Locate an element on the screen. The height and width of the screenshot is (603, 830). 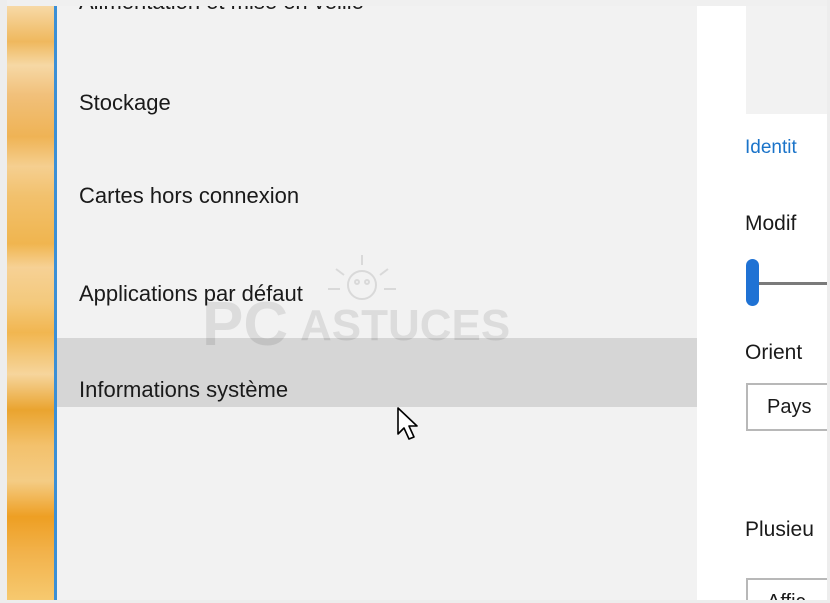
nav-item-label: Alimentation et mise en veille is located at coordinates (221, 10).